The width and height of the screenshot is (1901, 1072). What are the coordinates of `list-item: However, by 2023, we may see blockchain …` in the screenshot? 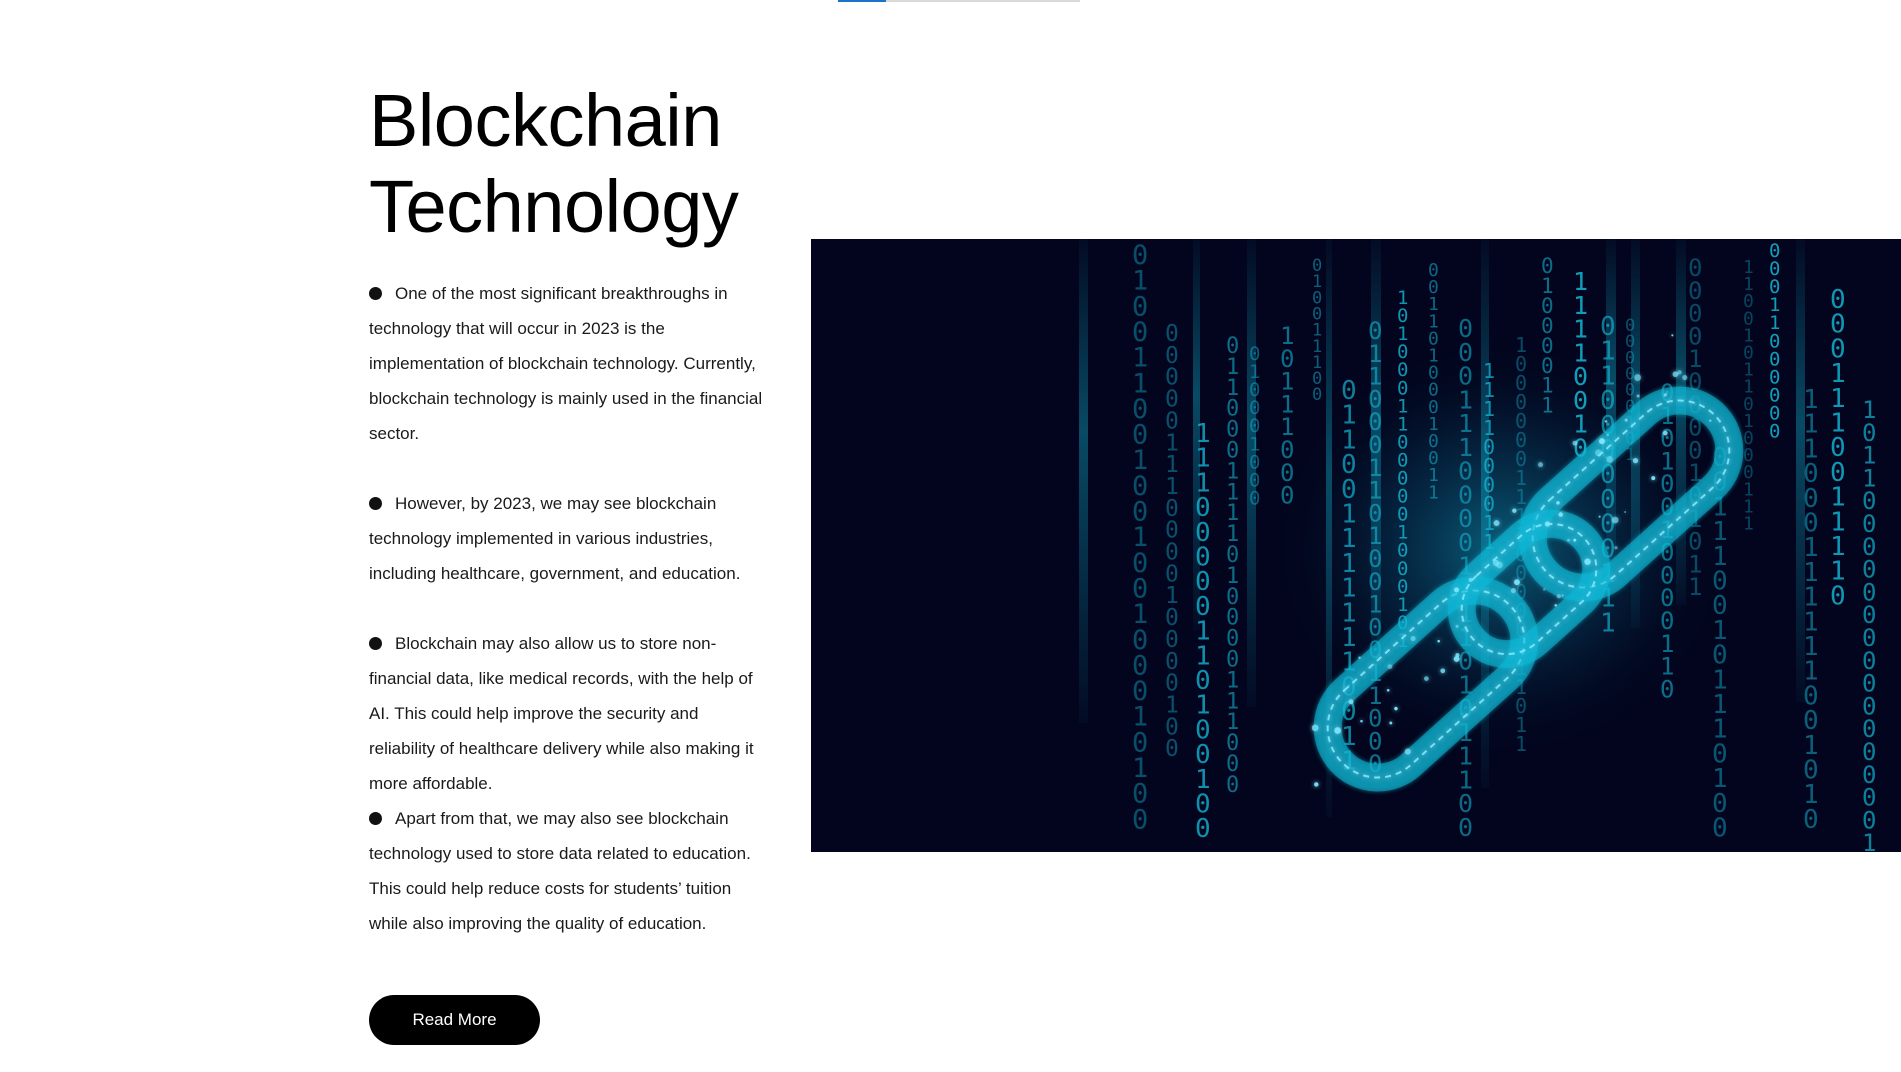 It's located at (569, 538).